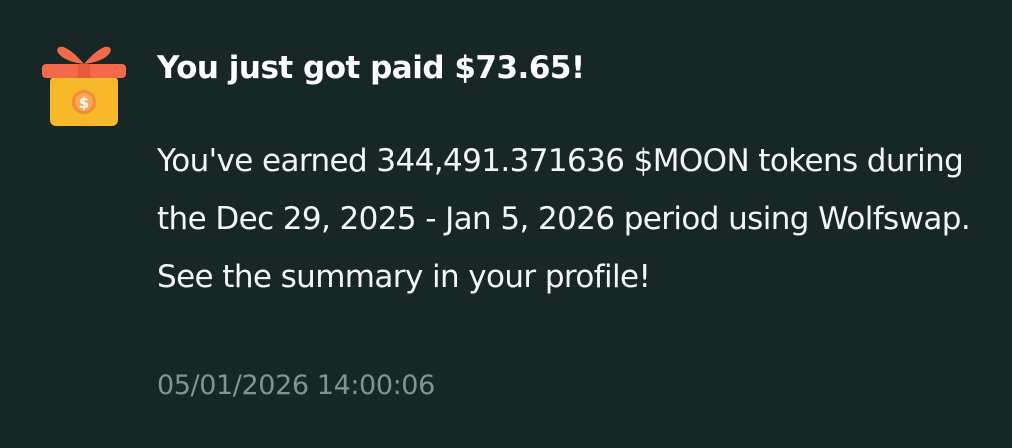 This screenshot has width=1012, height=448. What do you see at coordinates (84, 103) in the screenshot?
I see `coin-symbol: $` at bounding box center [84, 103].